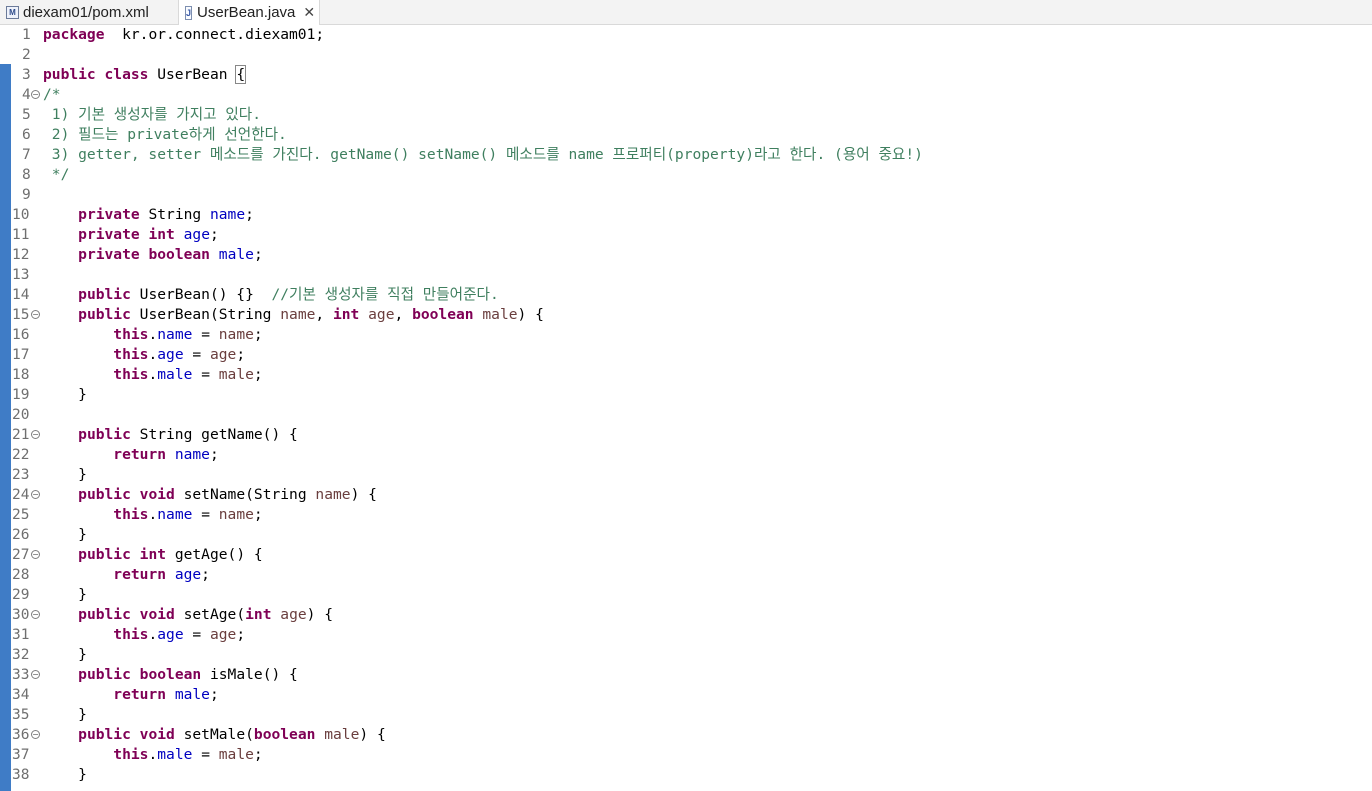 This screenshot has height=791, width=1372. Describe the element at coordinates (686, 515) in the screenshot. I see `code-line: 25 this.name = name;` at that location.